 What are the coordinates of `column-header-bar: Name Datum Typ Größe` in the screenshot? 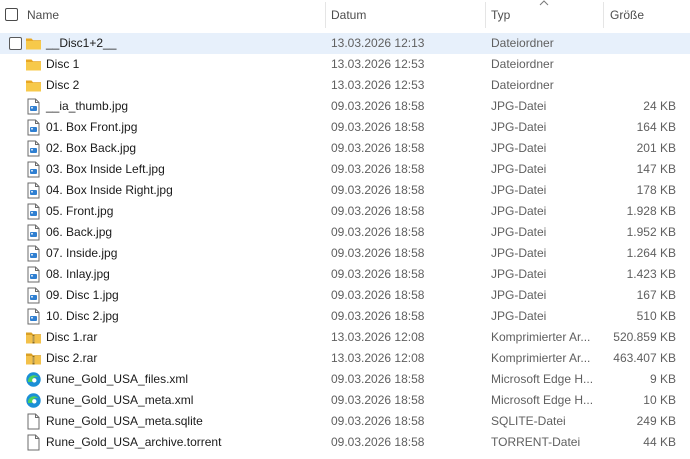 It's located at (345, 15).